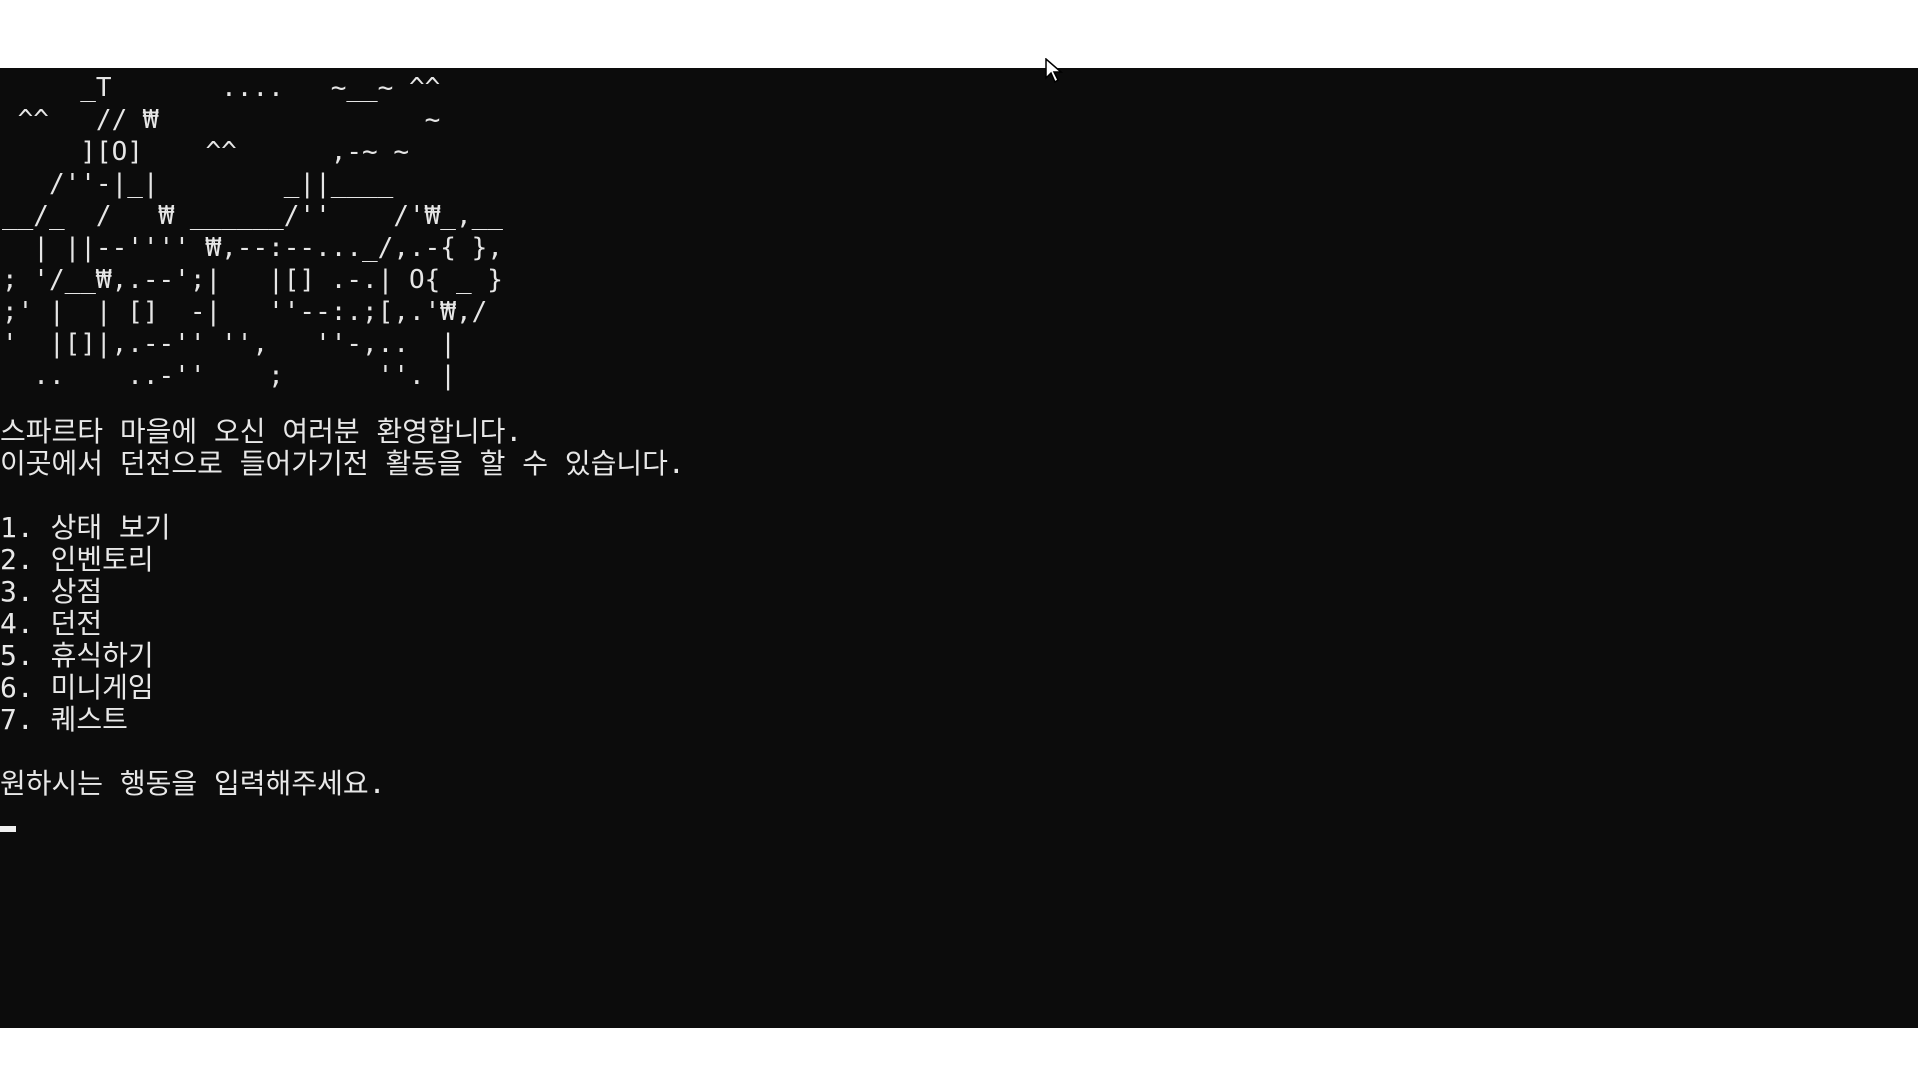 The height and width of the screenshot is (1080, 1920). What do you see at coordinates (342, 463) in the screenshot?
I see `welcome-line-2: 이곳에서 던전으로 들어가기전 활동을 할 수 있습니다.` at bounding box center [342, 463].